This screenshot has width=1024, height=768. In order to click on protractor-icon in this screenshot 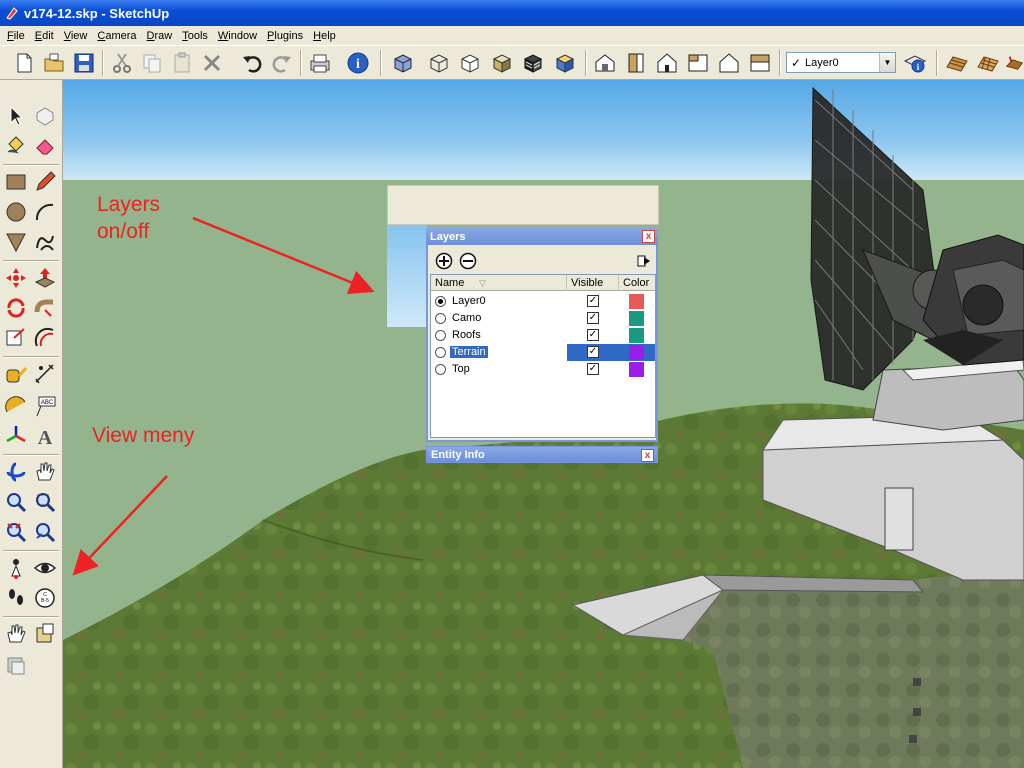, I will do `click(16, 406)`.